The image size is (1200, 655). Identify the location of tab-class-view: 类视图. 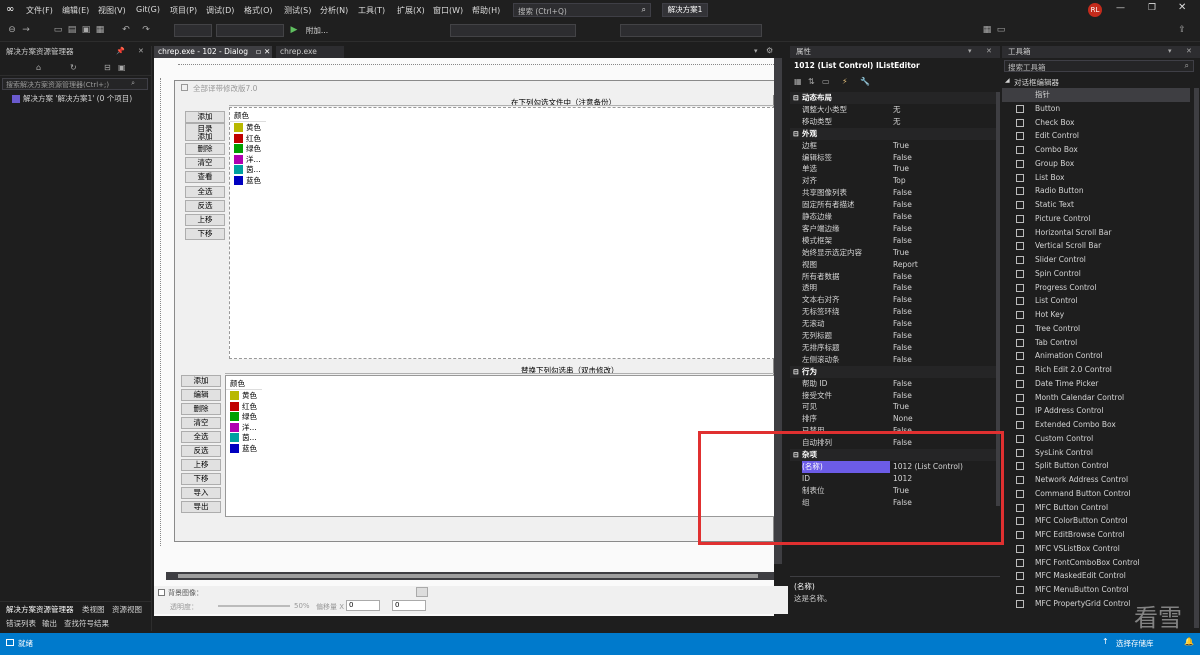
(93, 609).